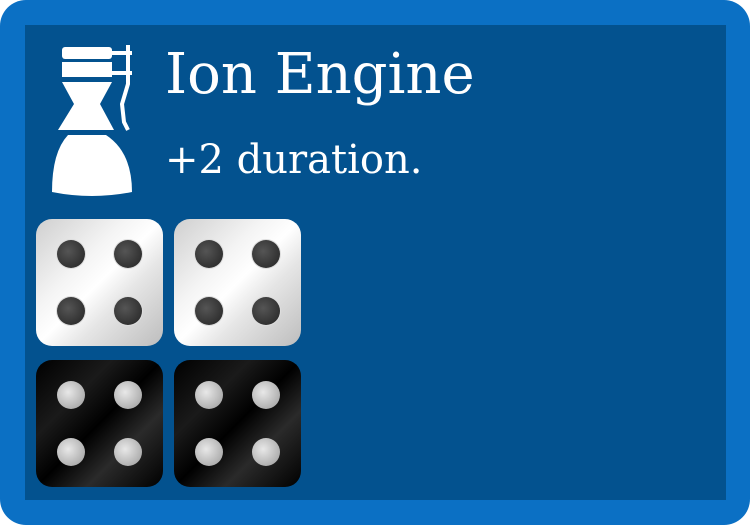 This screenshot has height=525, width=750. What do you see at coordinates (92, 120) in the screenshot?
I see `rocket-engine-icon` at bounding box center [92, 120].